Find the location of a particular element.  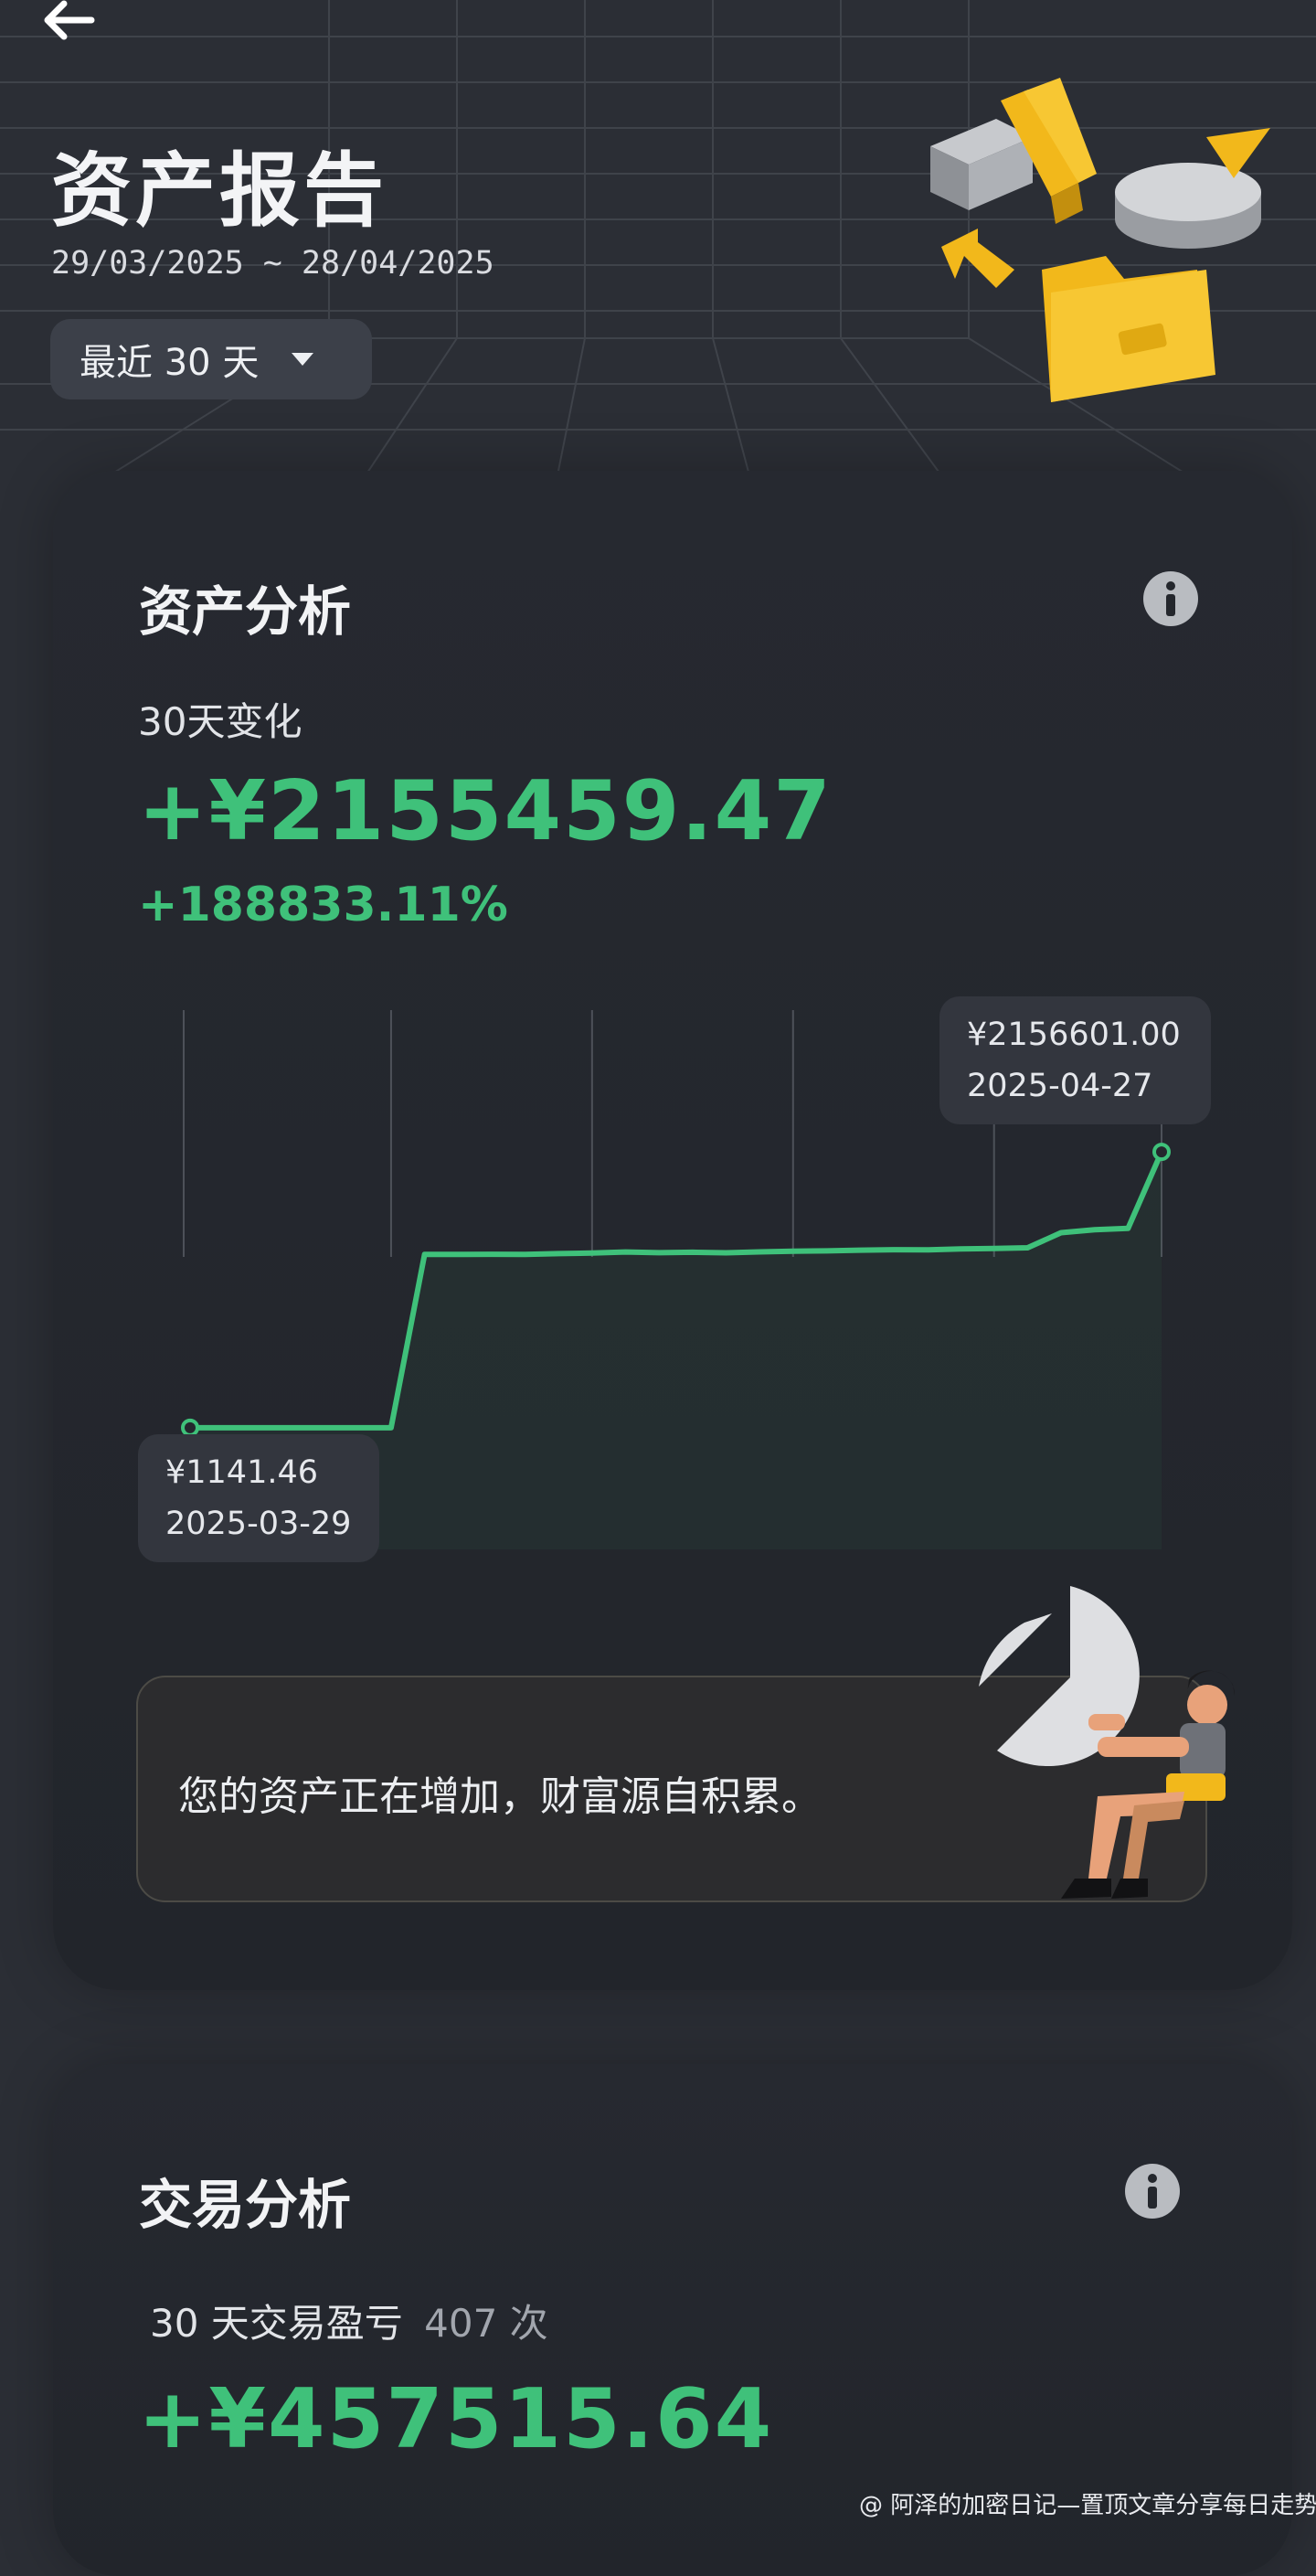

page-title: 资产报告 is located at coordinates (219, 191).